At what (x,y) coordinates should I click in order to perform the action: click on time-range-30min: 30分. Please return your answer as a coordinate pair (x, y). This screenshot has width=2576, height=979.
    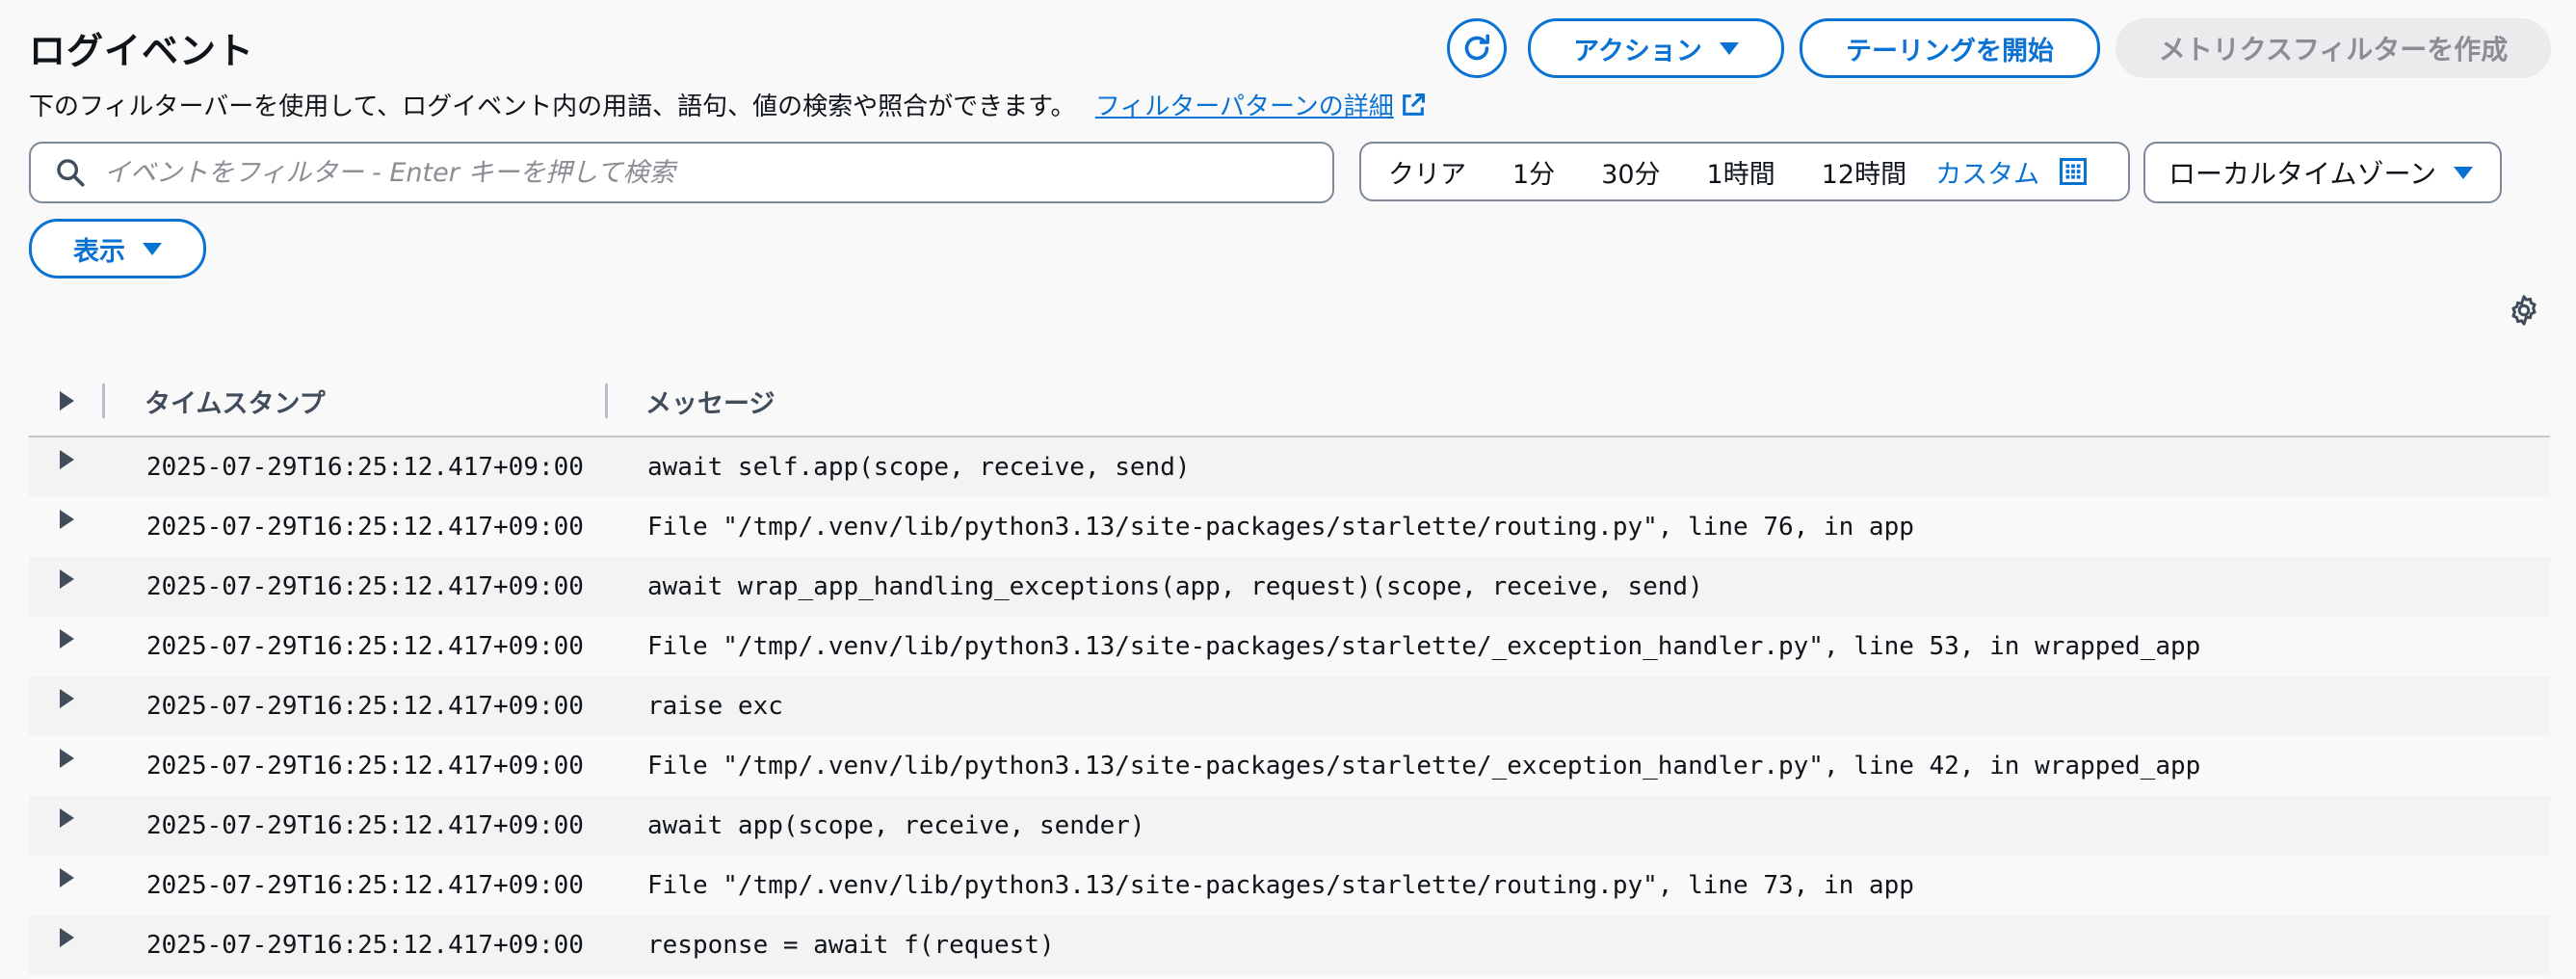
    Looking at the image, I should click on (1631, 172).